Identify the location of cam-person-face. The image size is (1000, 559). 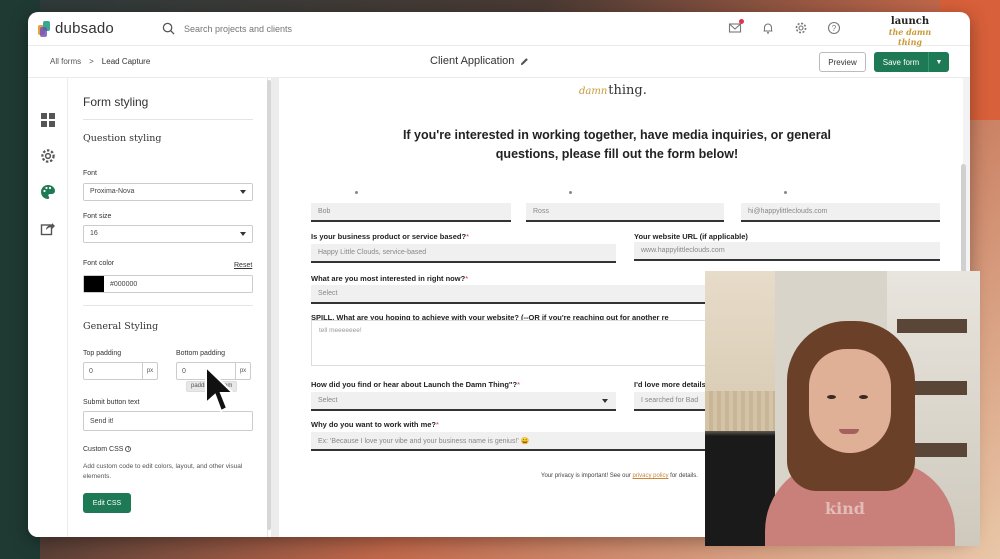
(850, 401).